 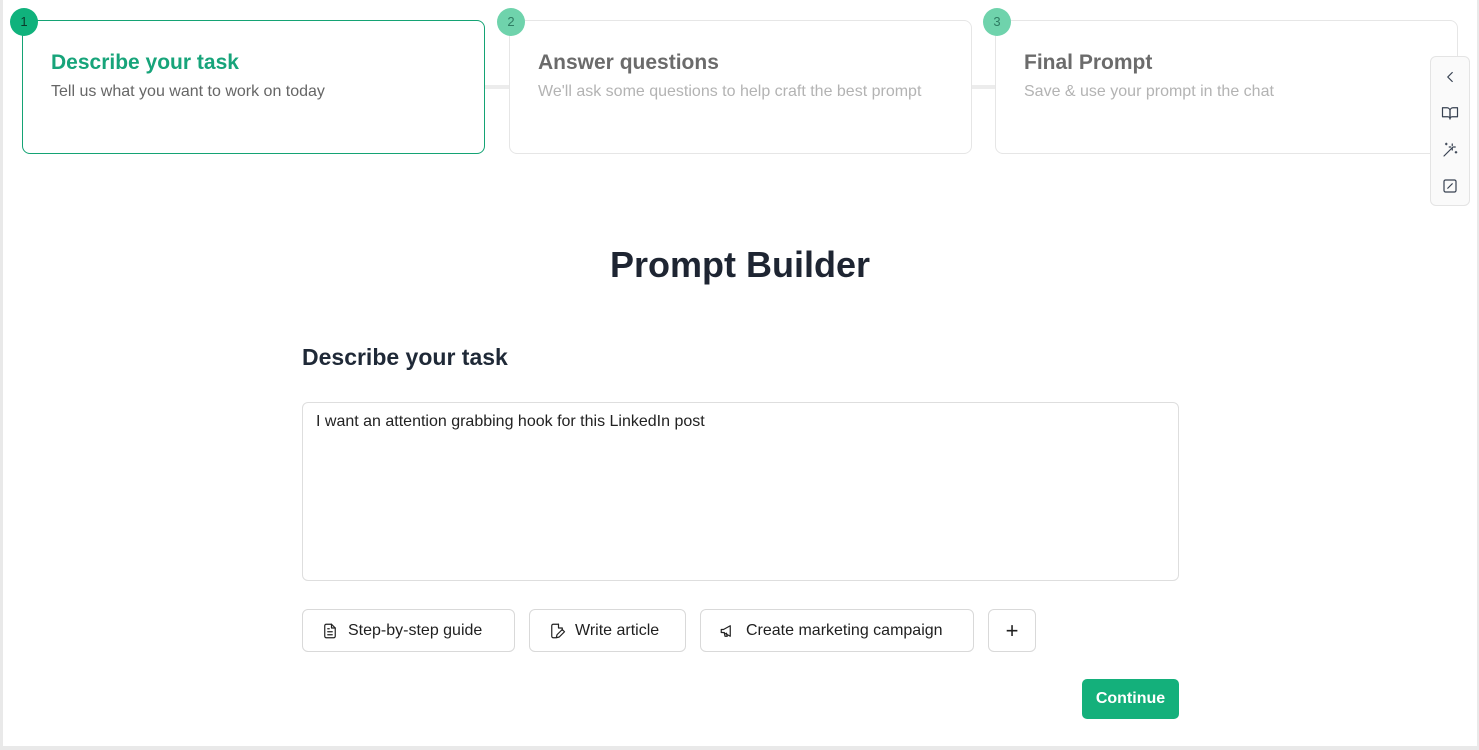 I want to click on edit-square-icon, so click(x=1450, y=186).